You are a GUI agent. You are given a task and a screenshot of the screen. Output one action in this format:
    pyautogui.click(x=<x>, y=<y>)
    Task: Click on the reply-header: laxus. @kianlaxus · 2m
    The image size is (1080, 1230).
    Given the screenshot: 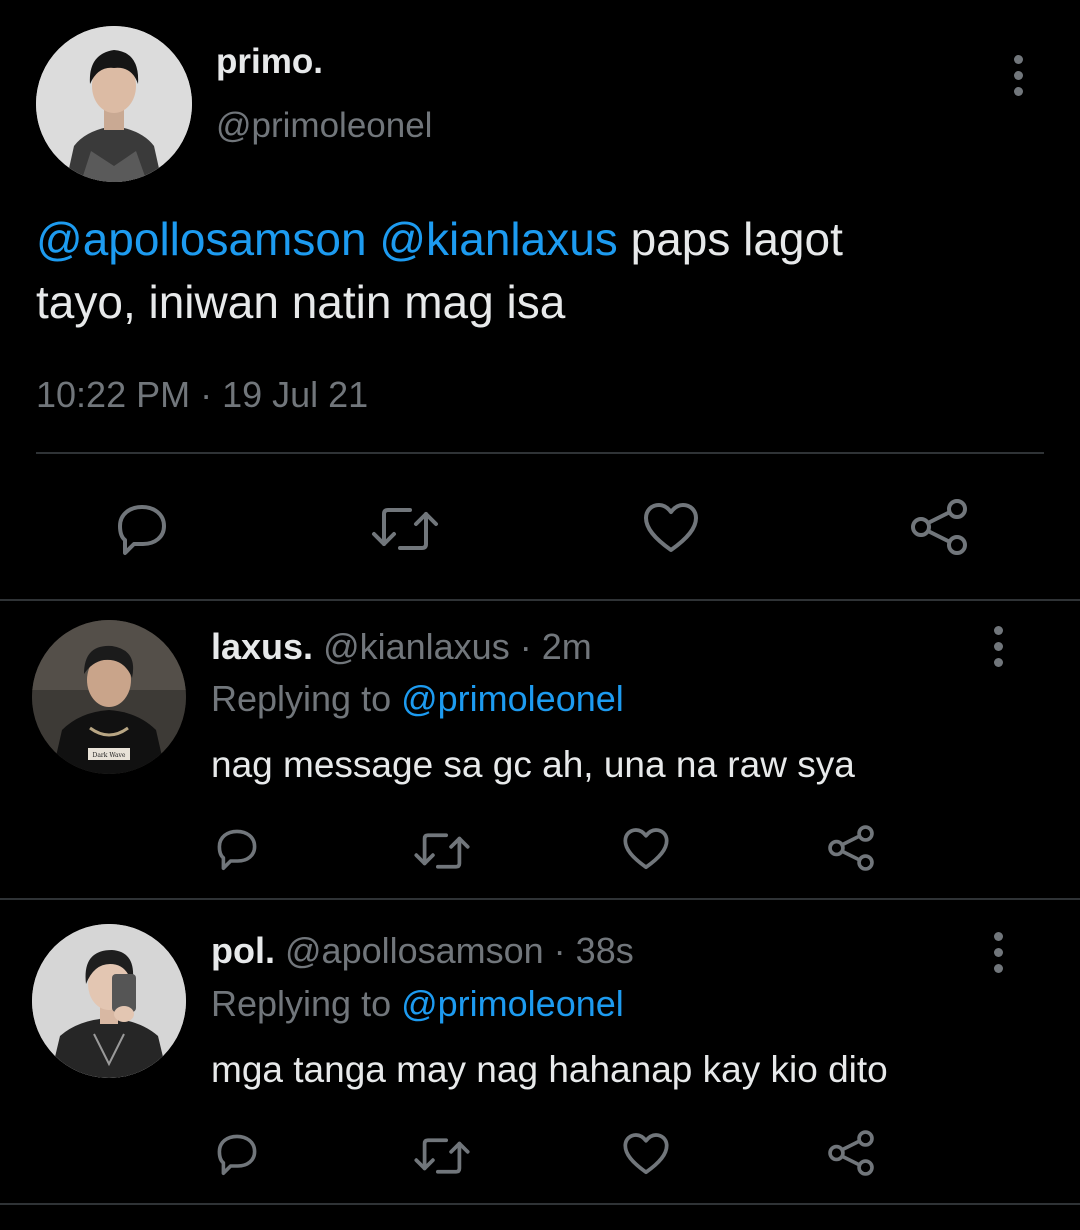 What is the action you would take?
    pyautogui.click(x=401, y=647)
    